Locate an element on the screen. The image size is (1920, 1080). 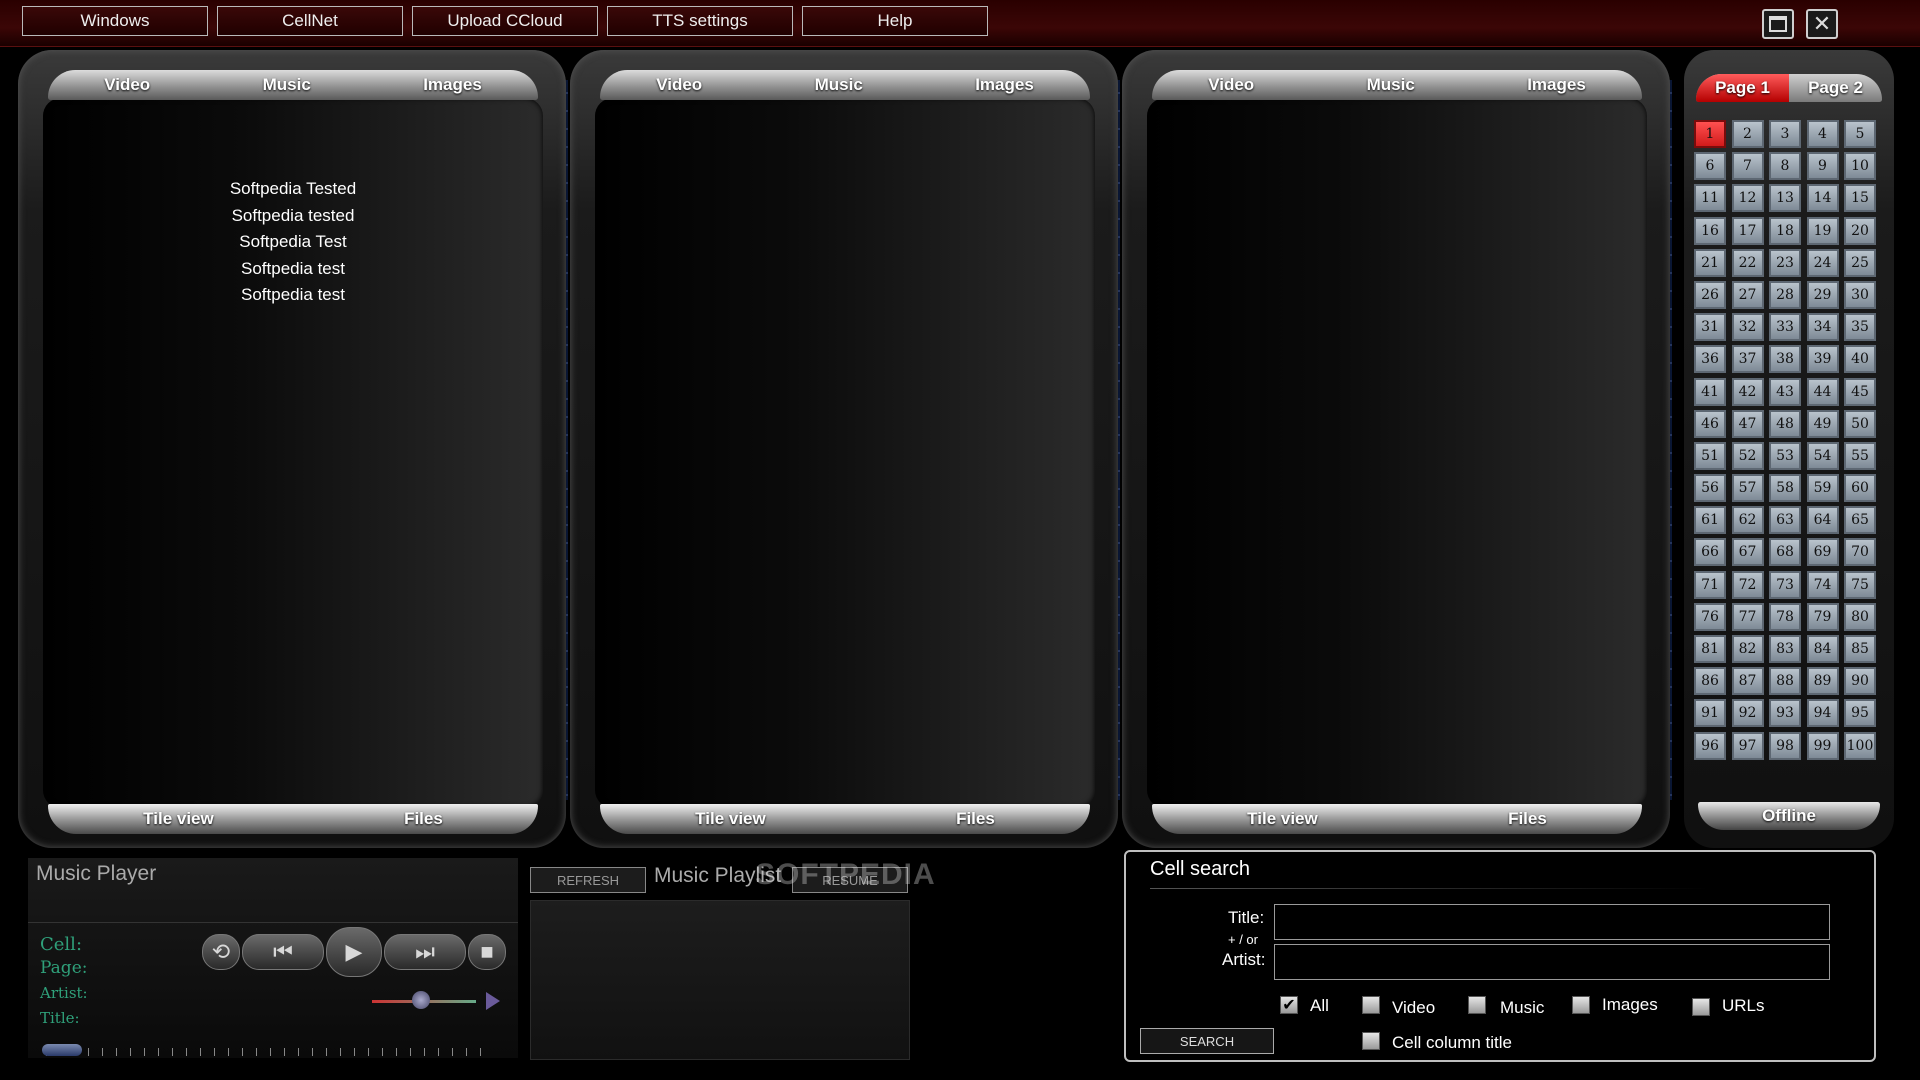
page-cell-93: 93 is located at coordinates (1785, 713).